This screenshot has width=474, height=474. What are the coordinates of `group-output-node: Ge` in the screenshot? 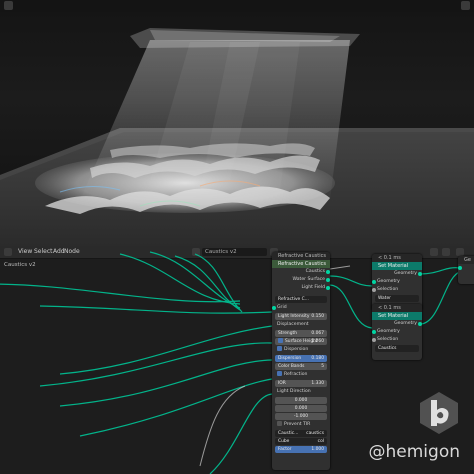 It's located at (466, 270).